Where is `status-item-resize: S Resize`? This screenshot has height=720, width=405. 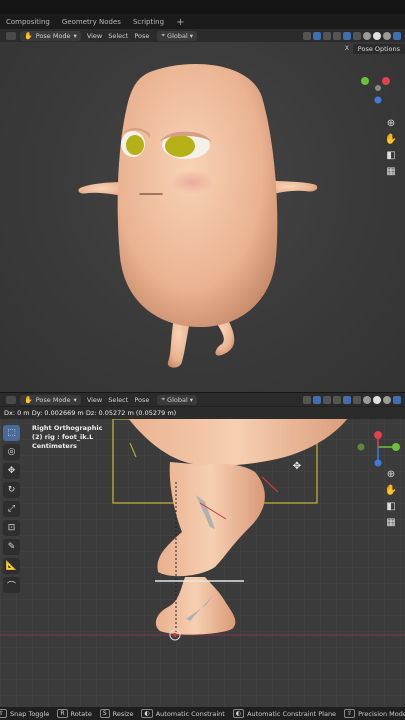 status-item-resize: S Resize is located at coordinates (116, 713).